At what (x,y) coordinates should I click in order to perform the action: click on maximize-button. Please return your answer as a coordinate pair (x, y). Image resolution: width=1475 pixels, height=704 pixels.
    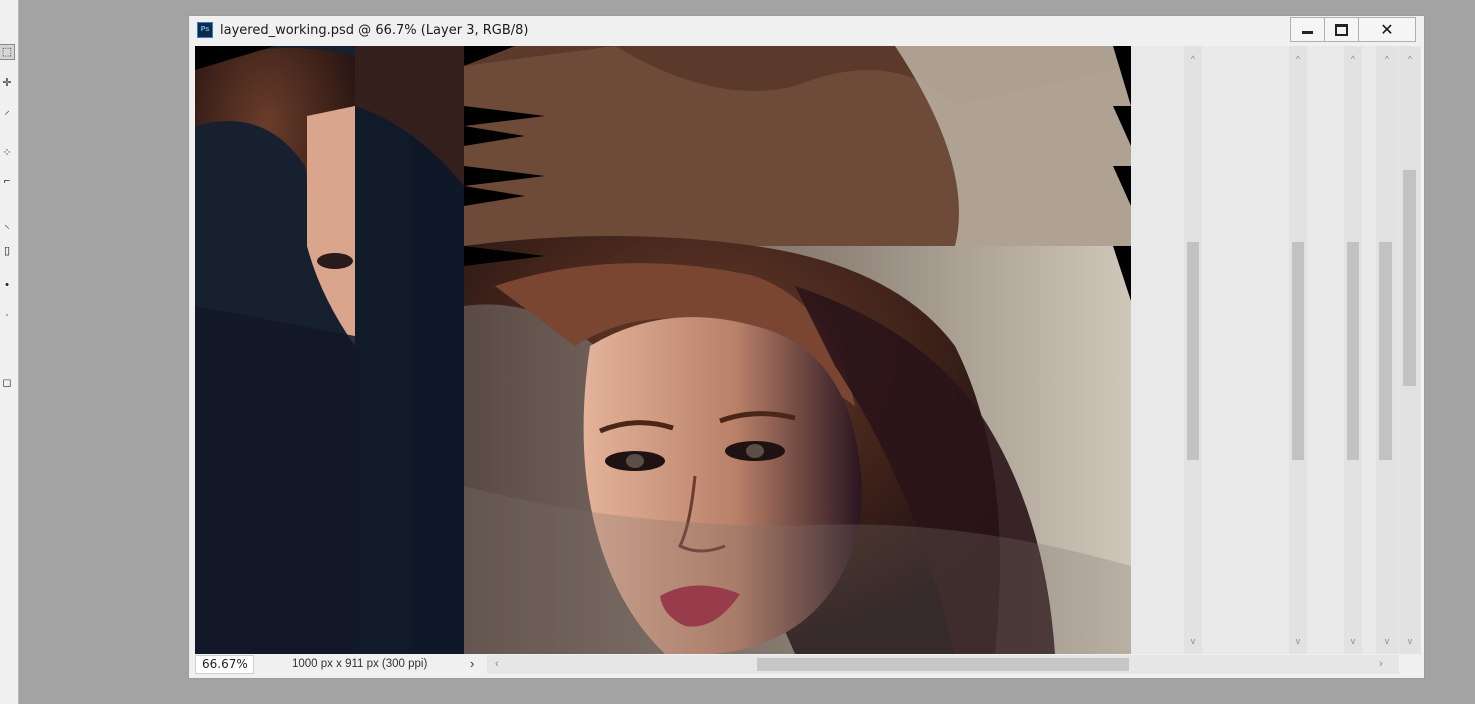
    Looking at the image, I should click on (1342, 29).